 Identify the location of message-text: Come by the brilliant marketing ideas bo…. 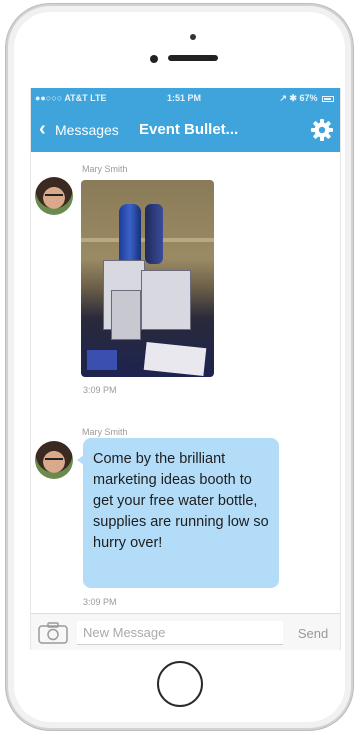
(181, 501).